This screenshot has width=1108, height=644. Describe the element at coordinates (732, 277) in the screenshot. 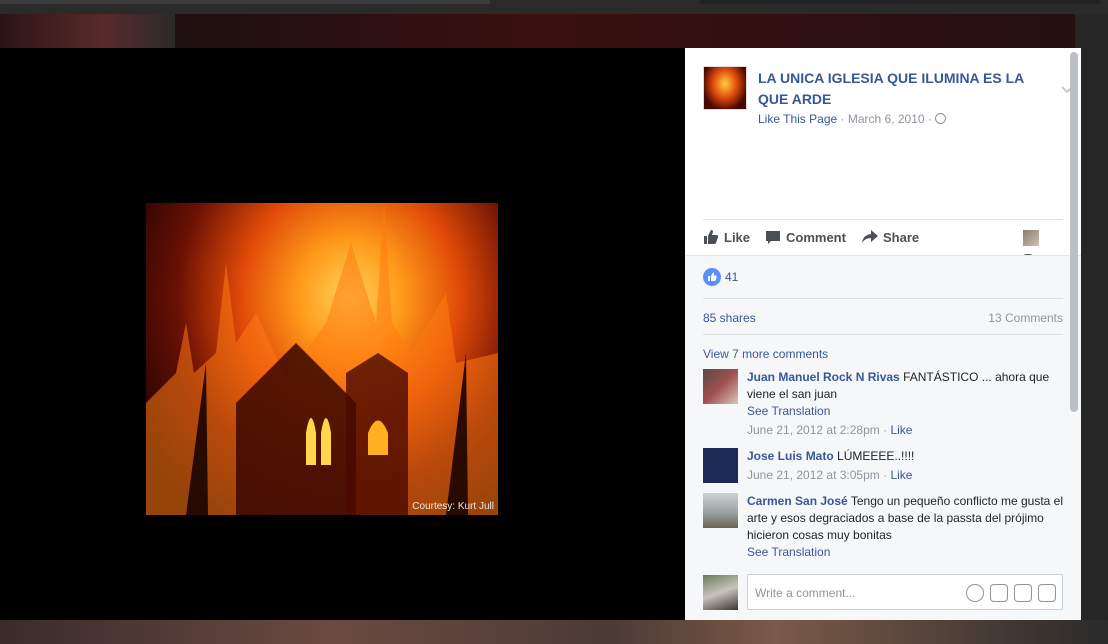

I see `reaction-count: 41` at that location.